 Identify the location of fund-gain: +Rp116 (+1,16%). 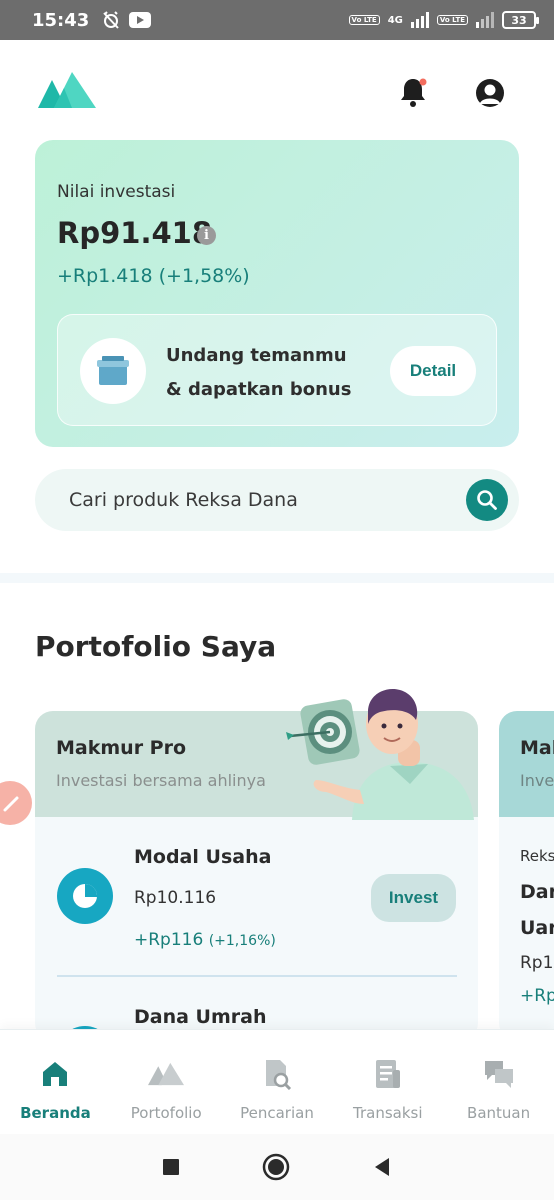
(205, 940).